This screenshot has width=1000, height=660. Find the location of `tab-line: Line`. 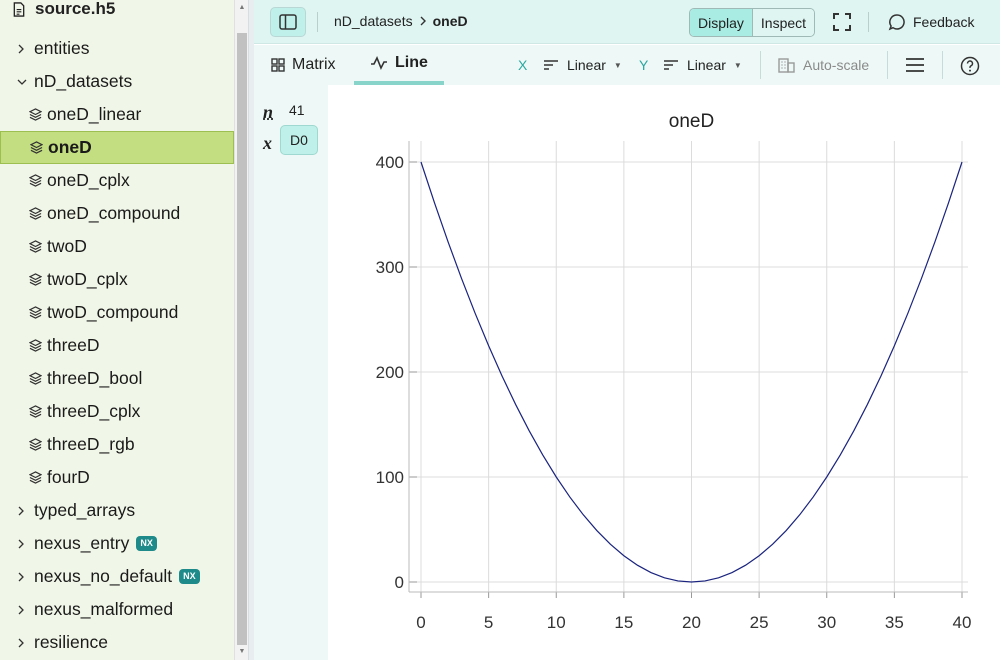

tab-line: Line is located at coordinates (399, 65).